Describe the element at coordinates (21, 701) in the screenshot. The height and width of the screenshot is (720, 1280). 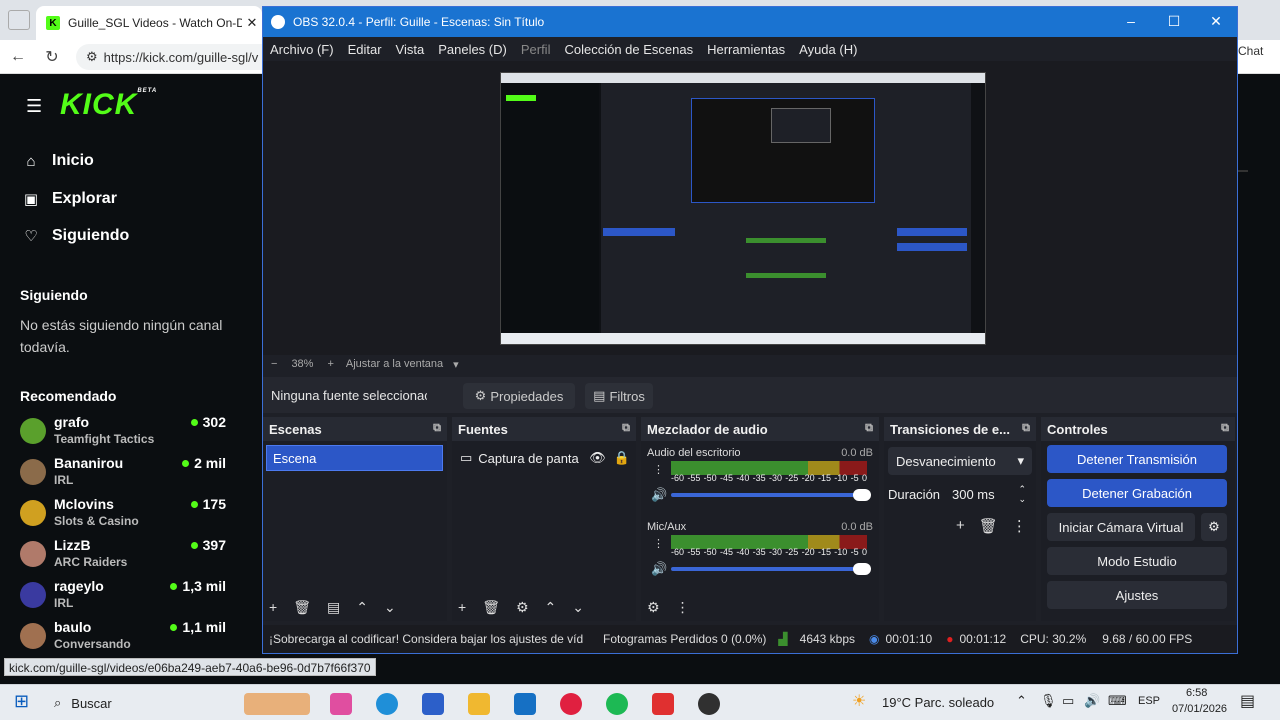
I see `windows-start-icon: ⊞` at that location.